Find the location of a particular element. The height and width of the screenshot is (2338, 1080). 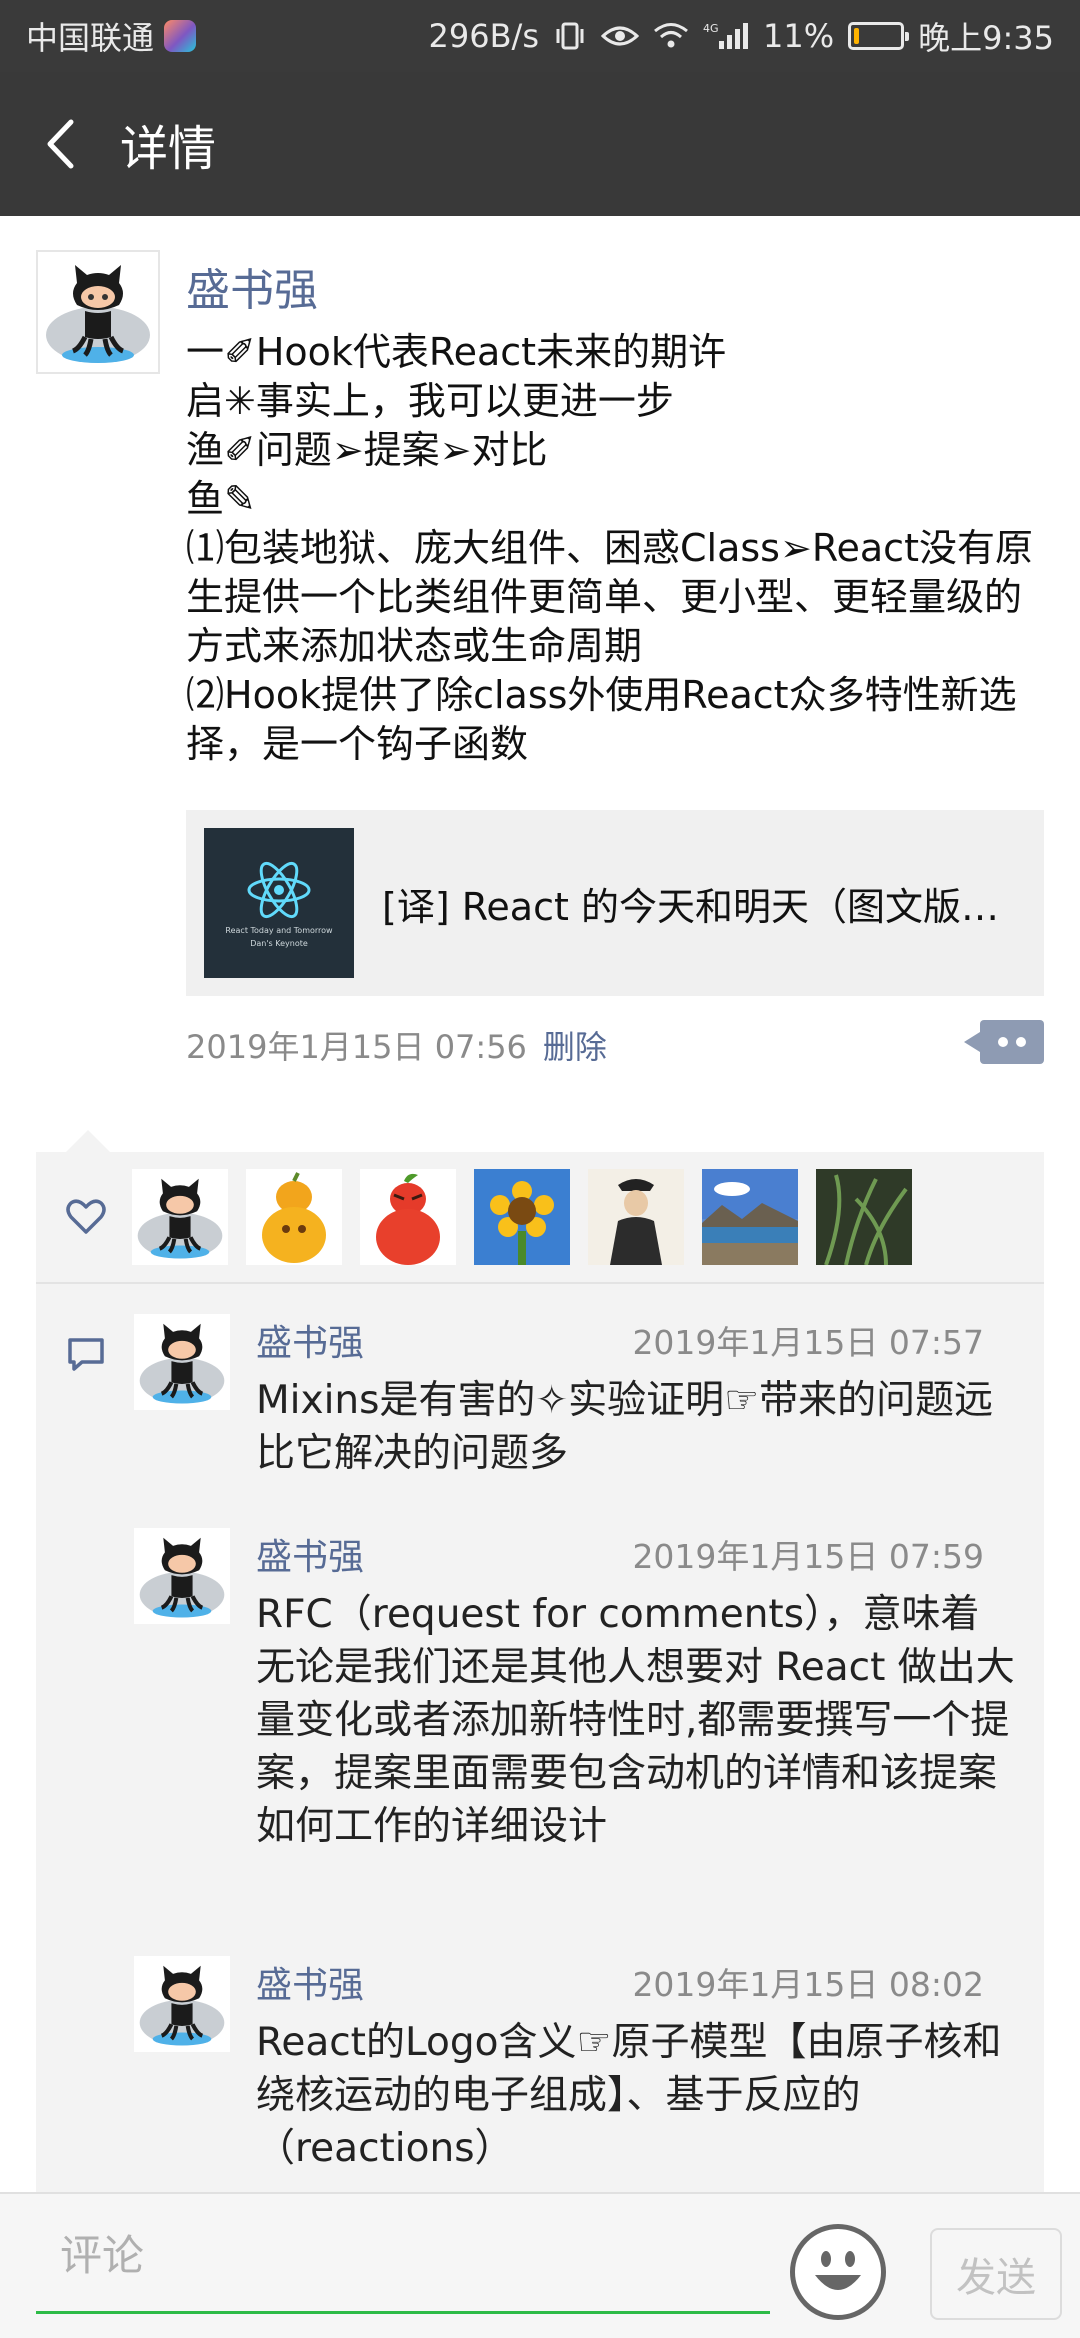

heart-icon is located at coordinates (86, 1217).